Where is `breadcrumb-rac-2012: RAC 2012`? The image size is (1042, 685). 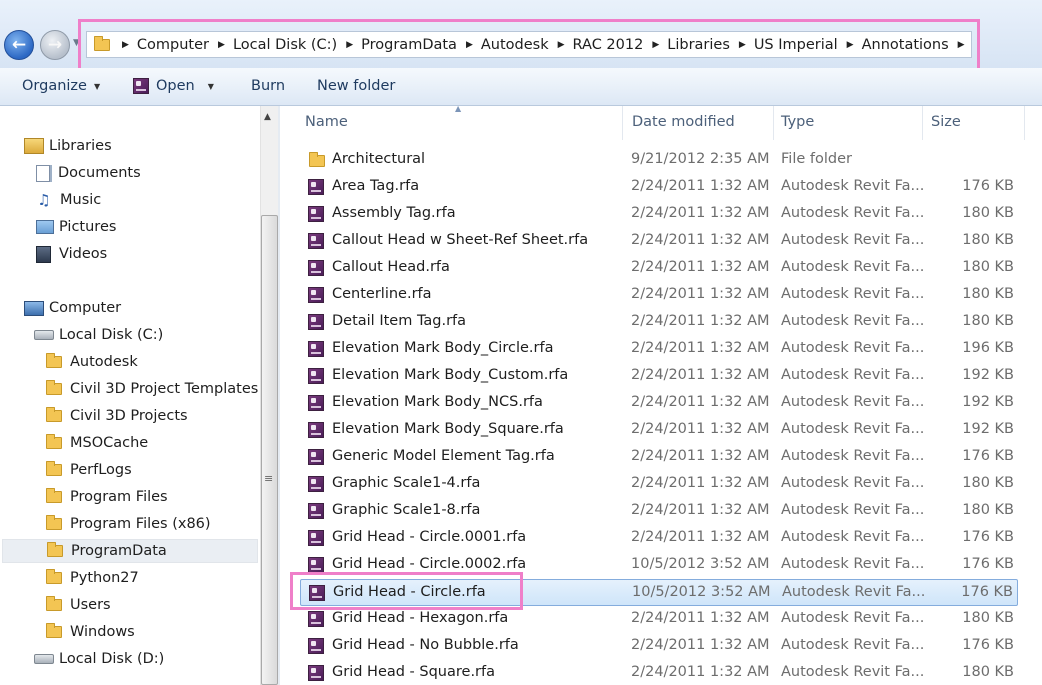 breadcrumb-rac-2012: RAC 2012 is located at coordinates (609, 45).